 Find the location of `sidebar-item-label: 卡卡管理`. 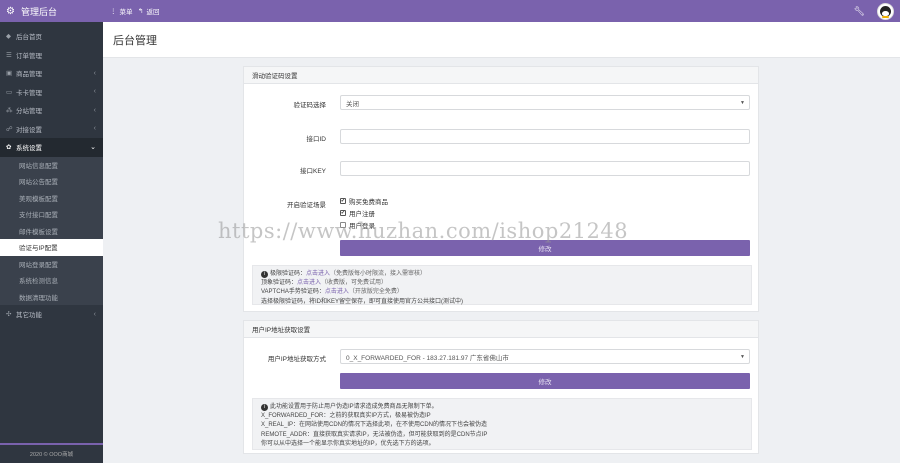

sidebar-item-label: 卡卡管理 is located at coordinates (29, 93).